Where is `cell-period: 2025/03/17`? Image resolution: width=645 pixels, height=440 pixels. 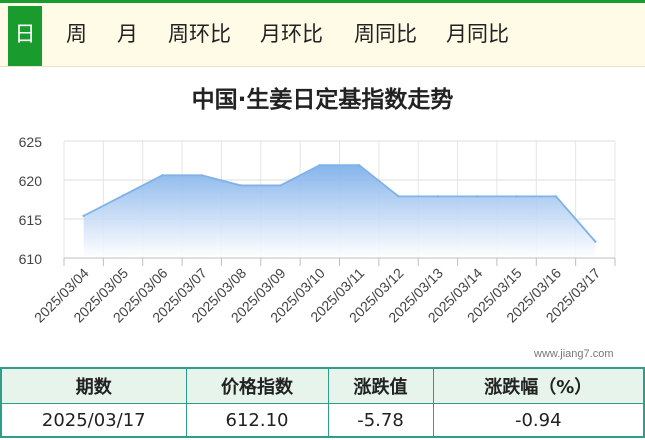 cell-period: 2025/03/17 is located at coordinates (93, 420).